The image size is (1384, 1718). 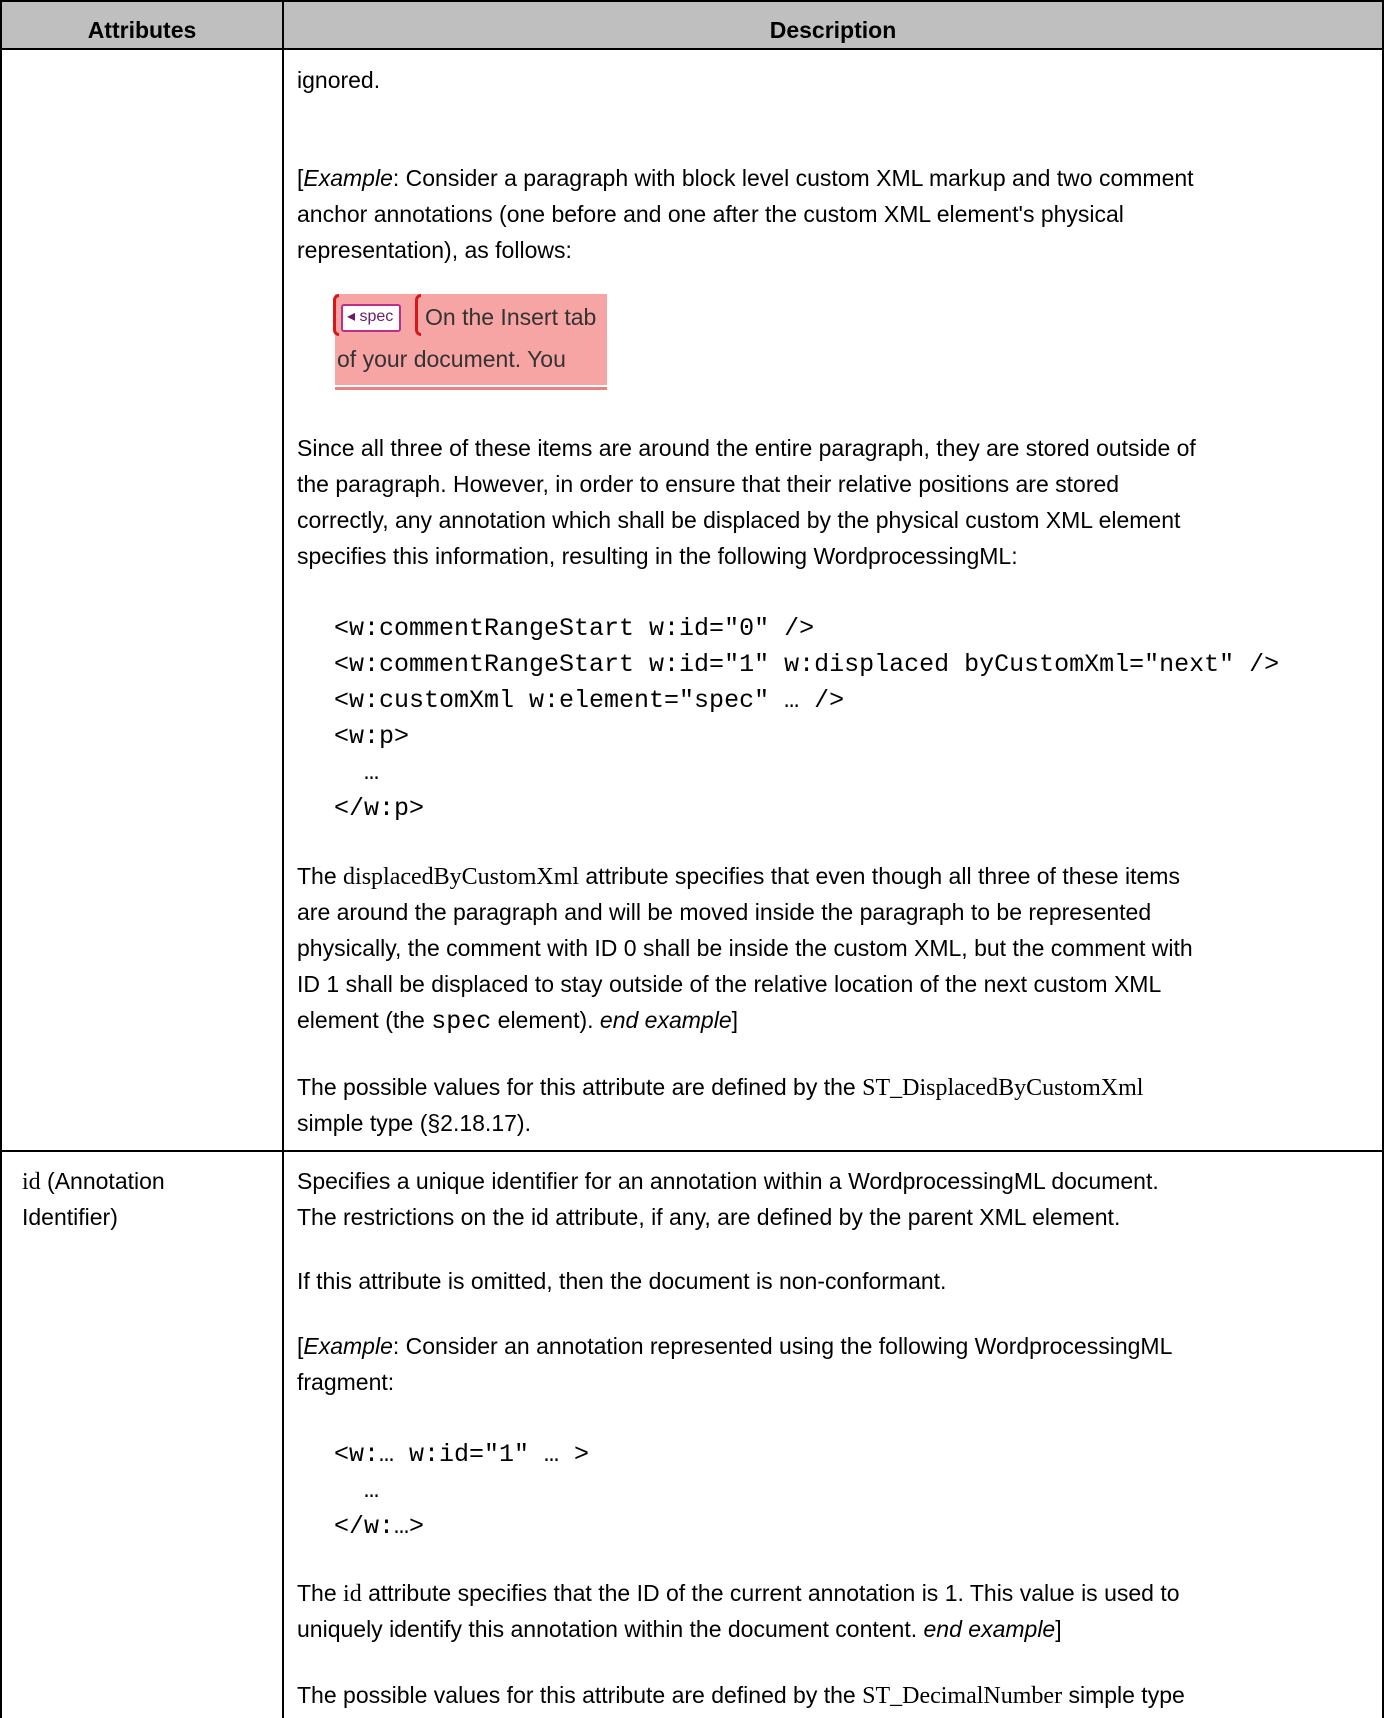 What do you see at coordinates (518, 1021) in the screenshot?
I see `row1-displaced-line5: element (the spec element). end example]` at bounding box center [518, 1021].